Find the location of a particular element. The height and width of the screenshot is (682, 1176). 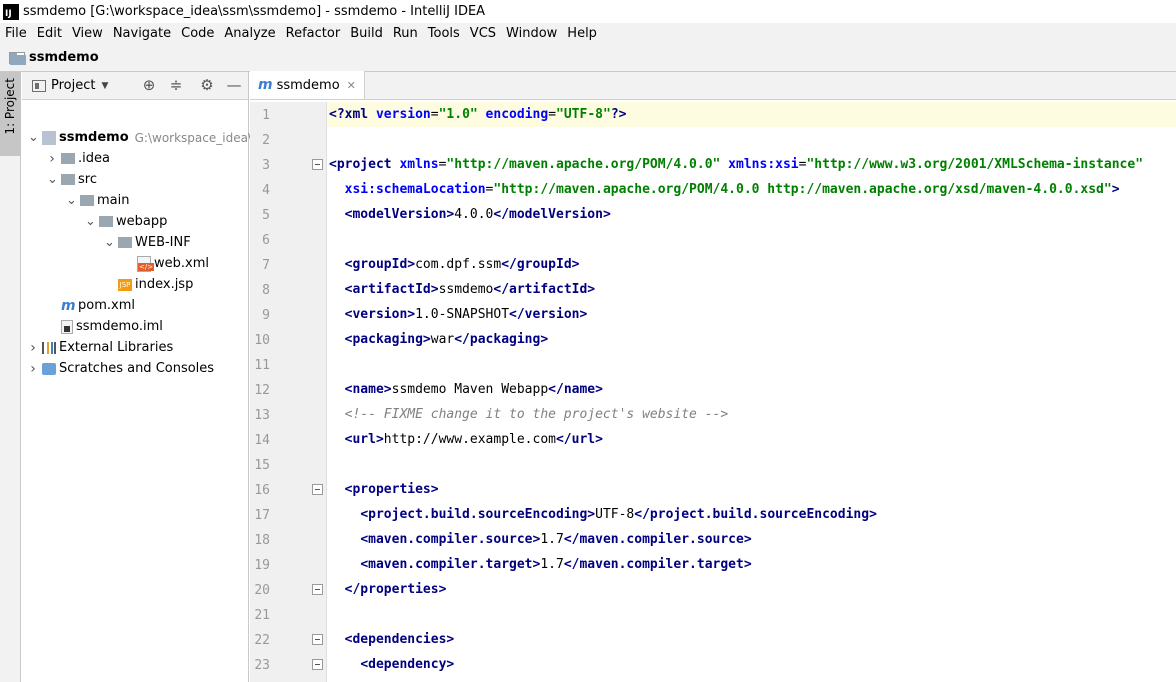

menu-item-help: Help is located at coordinates (582, 33).